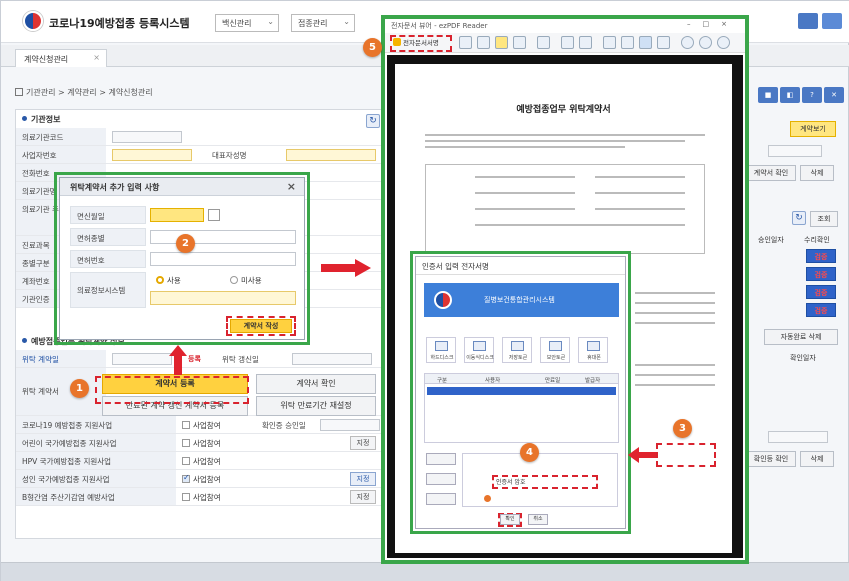 The width and height of the screenshot is (849, 581). What do you see at coordinates (441, 459) in the screenshot?
I see `cert-search-button` at bounding box center [441, 459].